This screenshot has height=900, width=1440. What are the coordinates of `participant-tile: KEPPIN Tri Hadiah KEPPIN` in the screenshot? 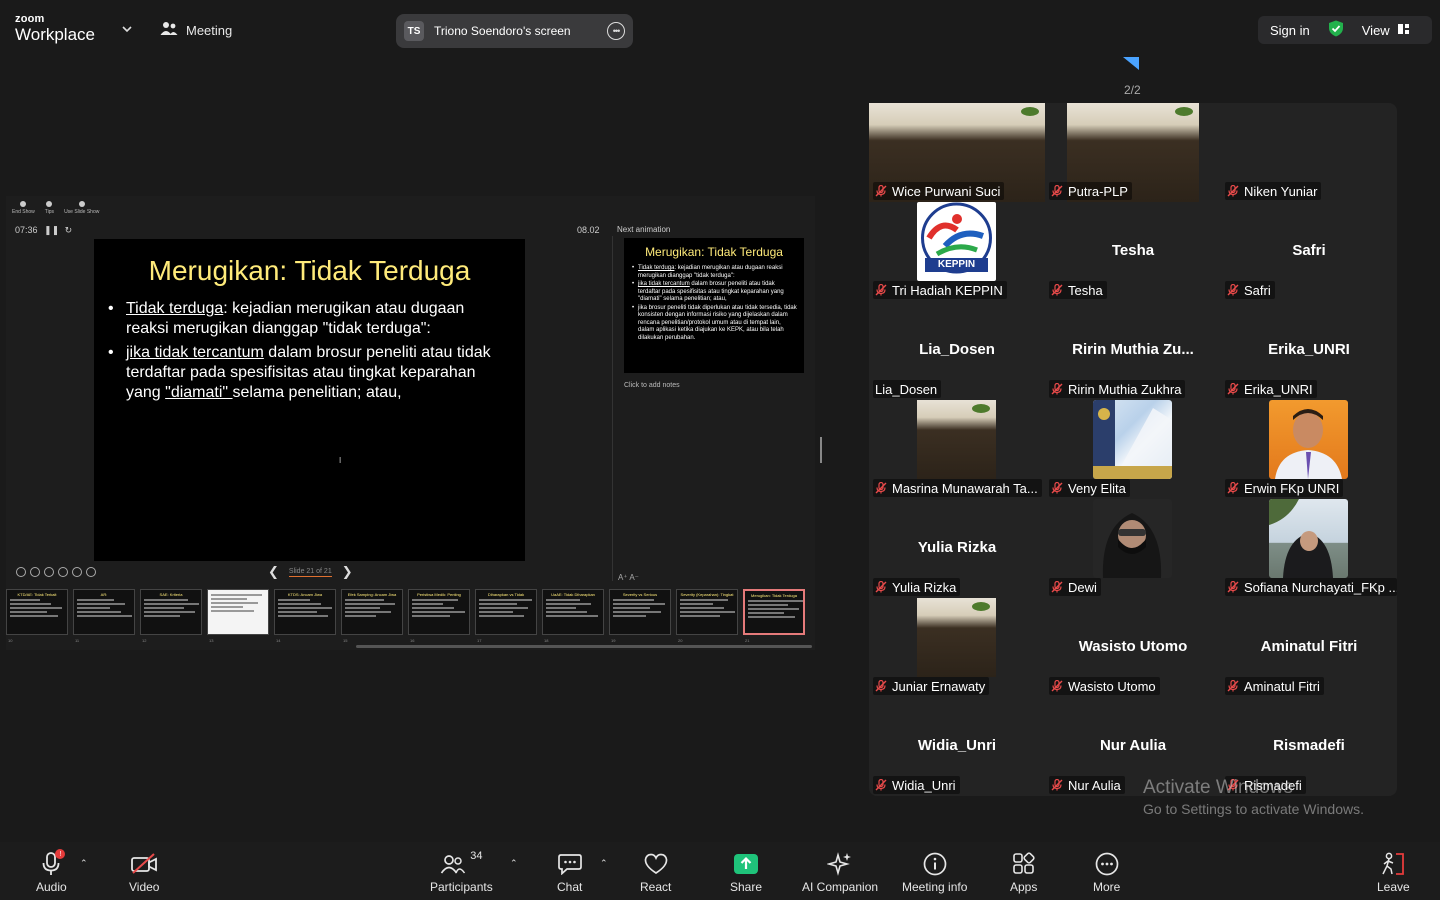 It's located at (957, 251).